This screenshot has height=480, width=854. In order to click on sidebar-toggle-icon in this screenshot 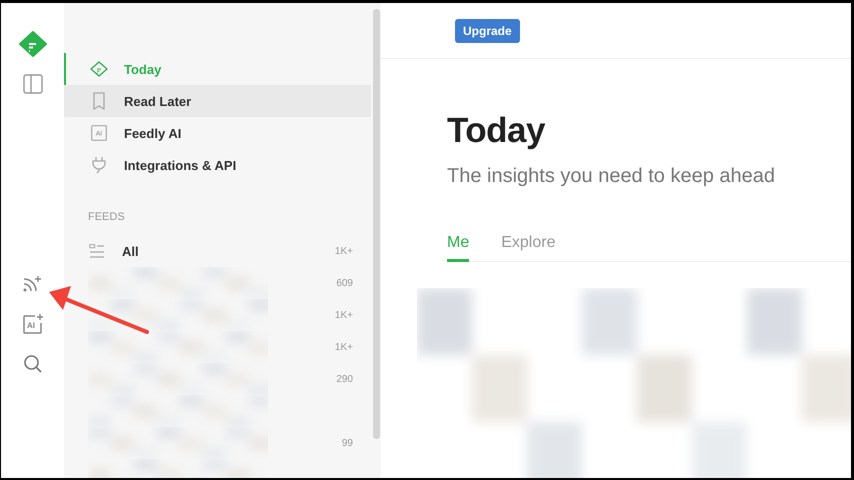, I will do `click(32, 84)`.